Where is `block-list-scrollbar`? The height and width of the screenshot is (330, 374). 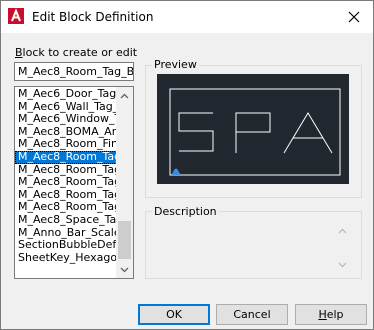 block-list-scrollbar is located at coordinates (124, 182).